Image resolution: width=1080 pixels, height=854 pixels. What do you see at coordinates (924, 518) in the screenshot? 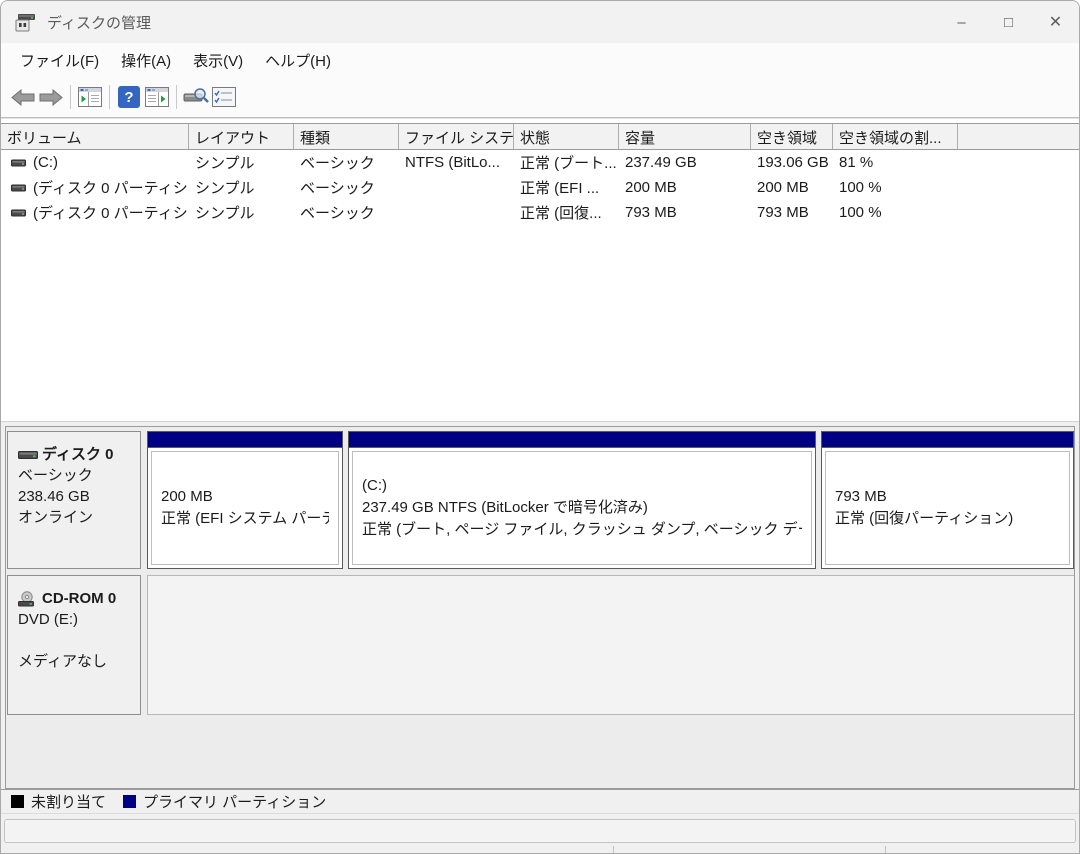
I see `partition-status: 正常 (回復パーティション)` at bounding box center [924, 518].